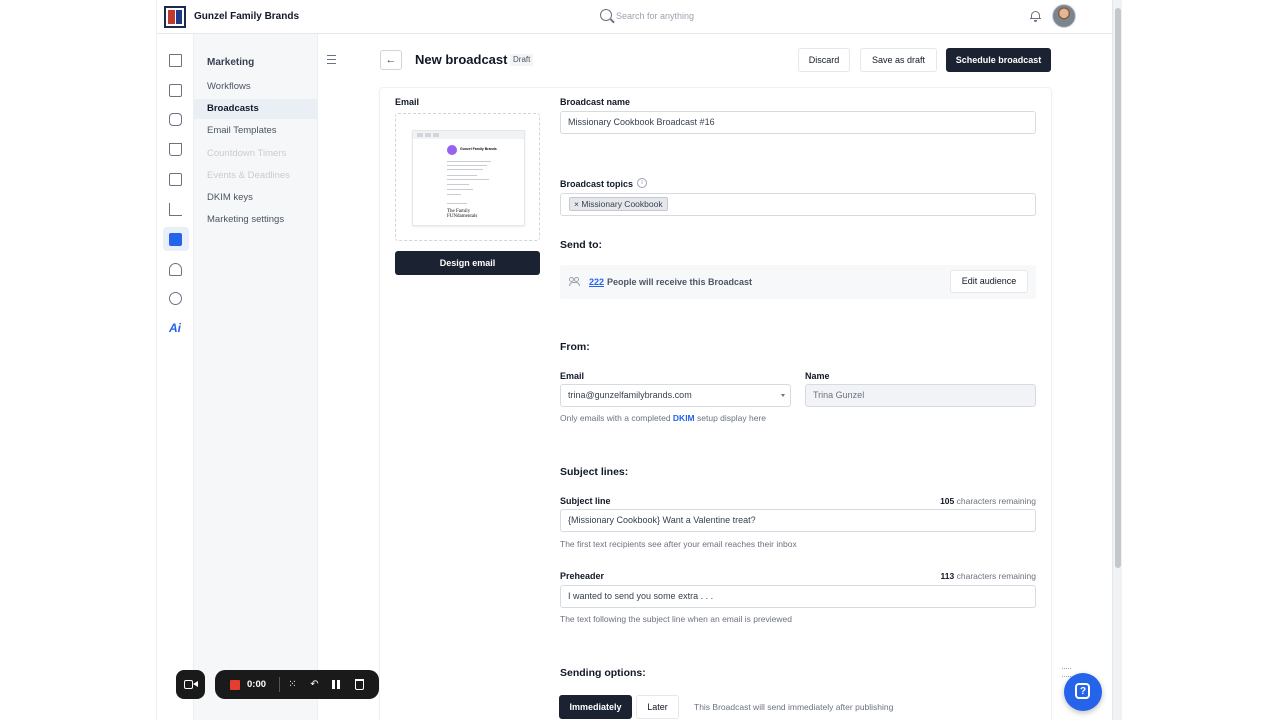 This screenshot has height=720, width=1280. Describe the element at coordinates (175, 209) in the screenshot. I see `analytics-icon` at that location.